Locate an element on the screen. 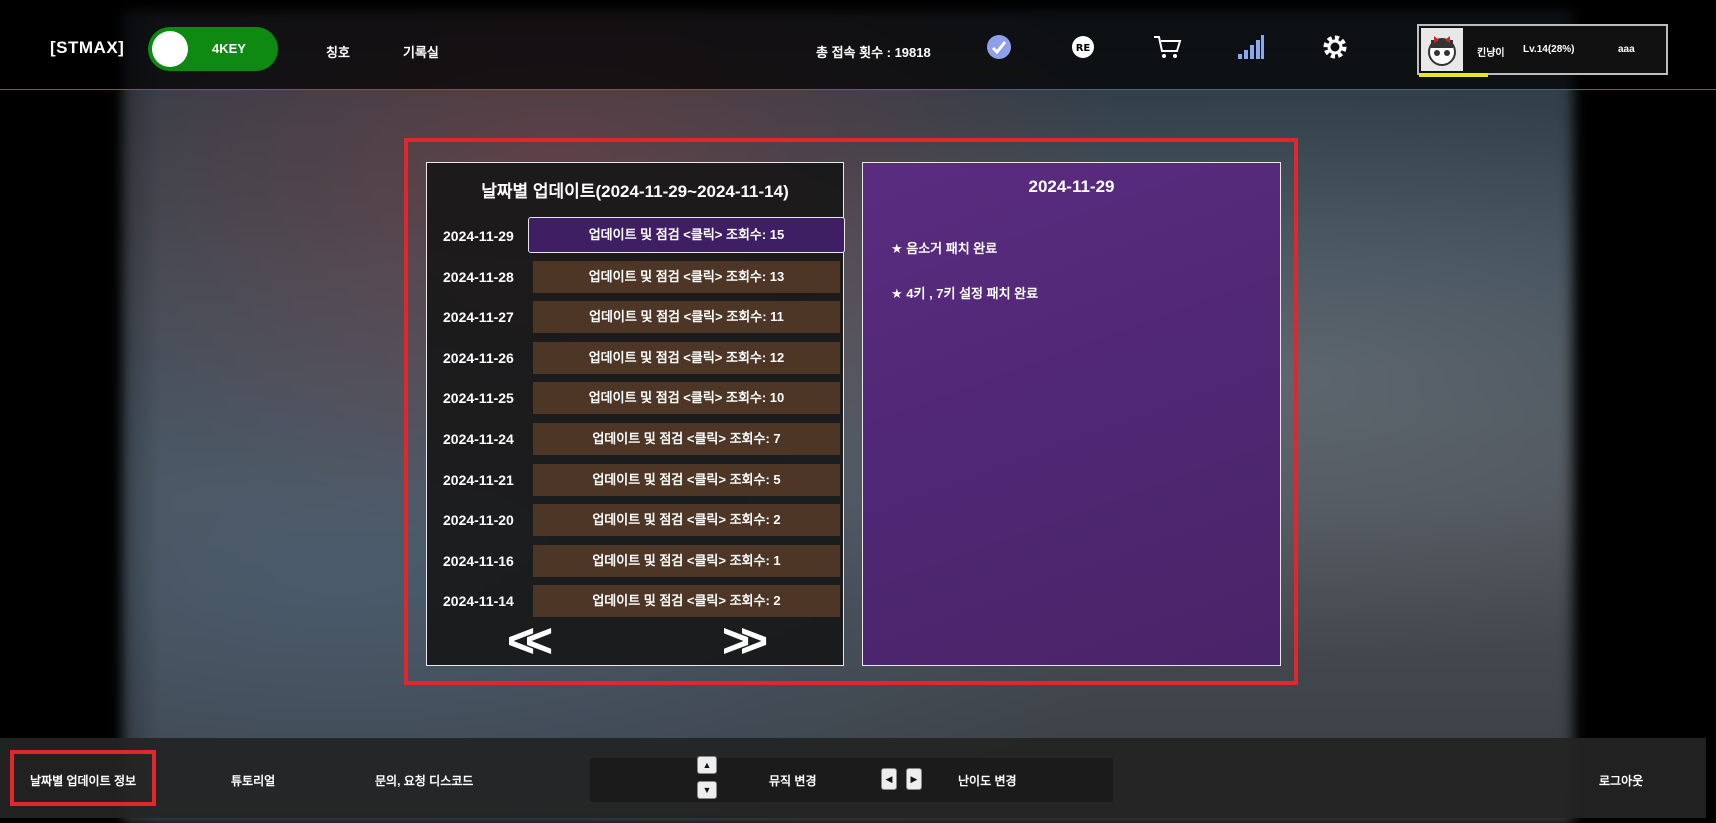  update-row: 2024-11-21 업데이트 및 점검 <클릭> 조회수: 5 is located at coordinates (635, 480).